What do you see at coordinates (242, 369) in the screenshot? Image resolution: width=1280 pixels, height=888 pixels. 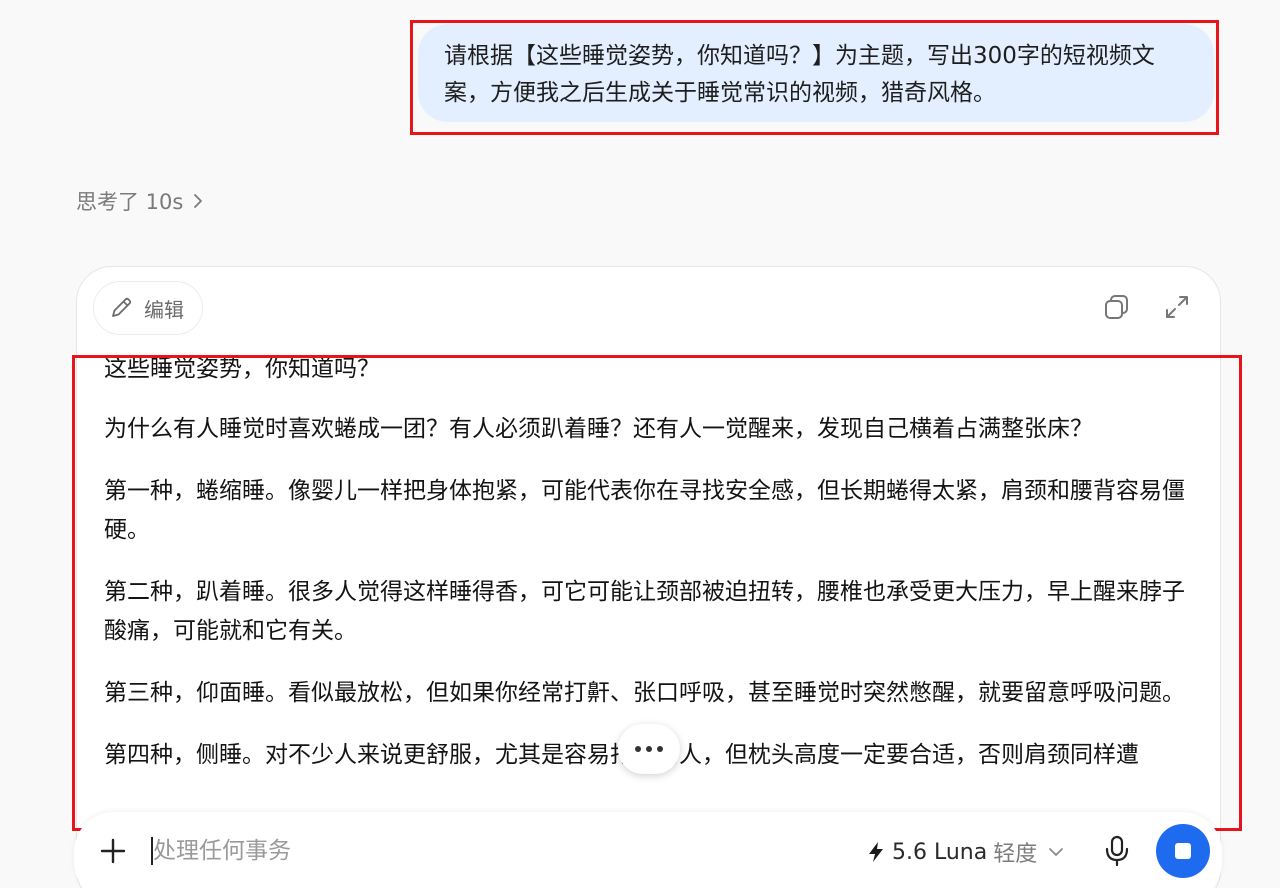 I see `doc-title: 这些睡觉姿势，你知道吗？` at bounding box center [242, 369].